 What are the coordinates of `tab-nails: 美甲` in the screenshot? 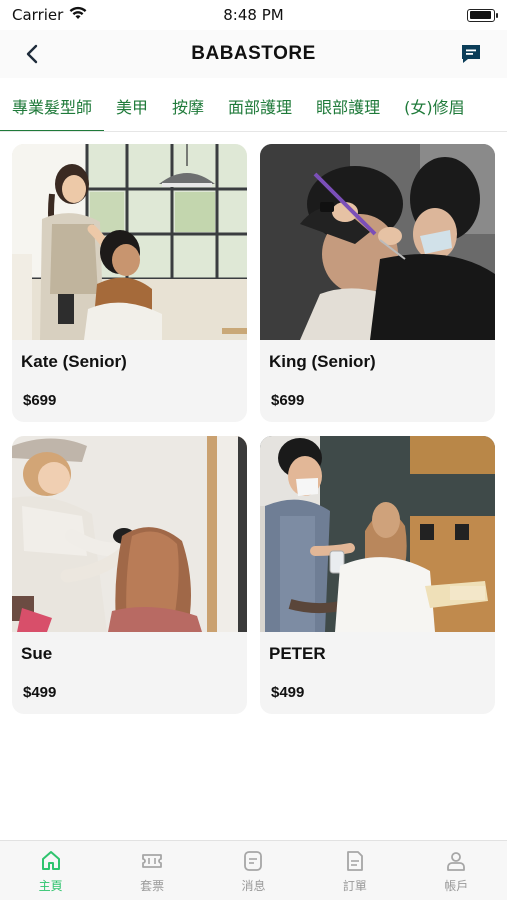 It's located at (132, 105).